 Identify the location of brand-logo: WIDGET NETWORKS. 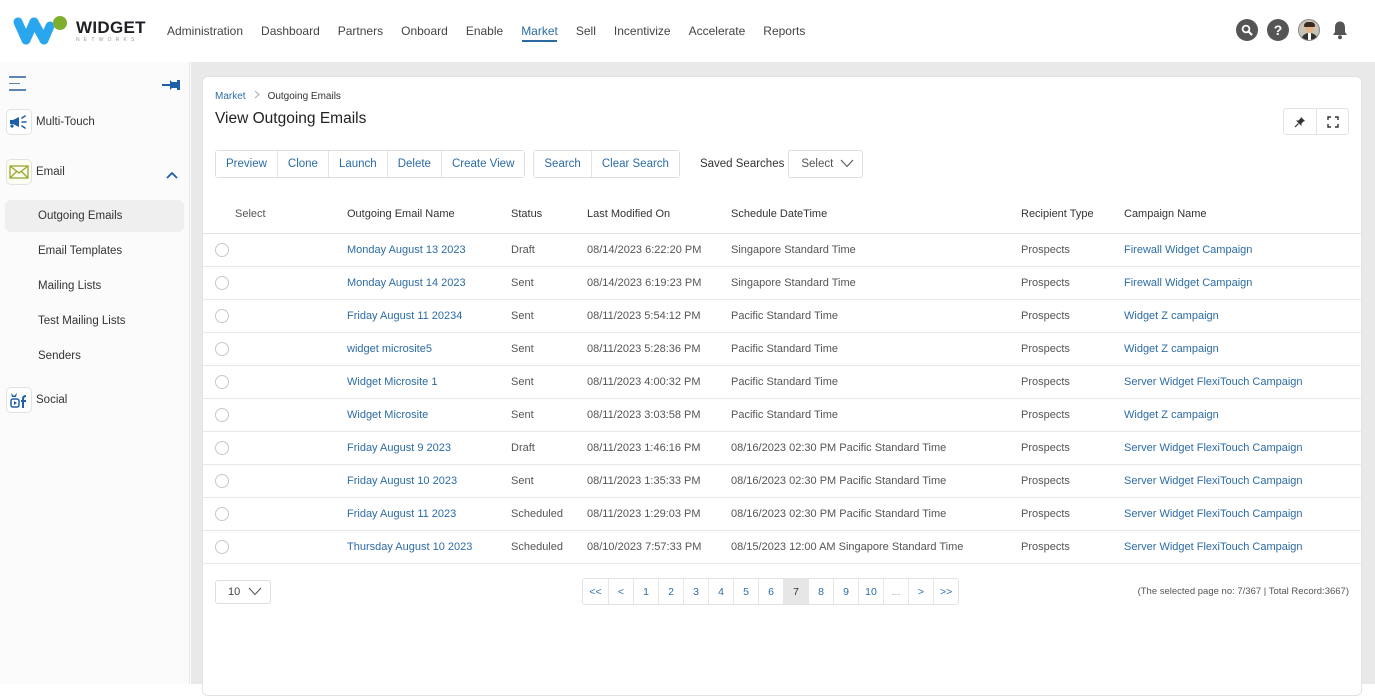
(78, 31).